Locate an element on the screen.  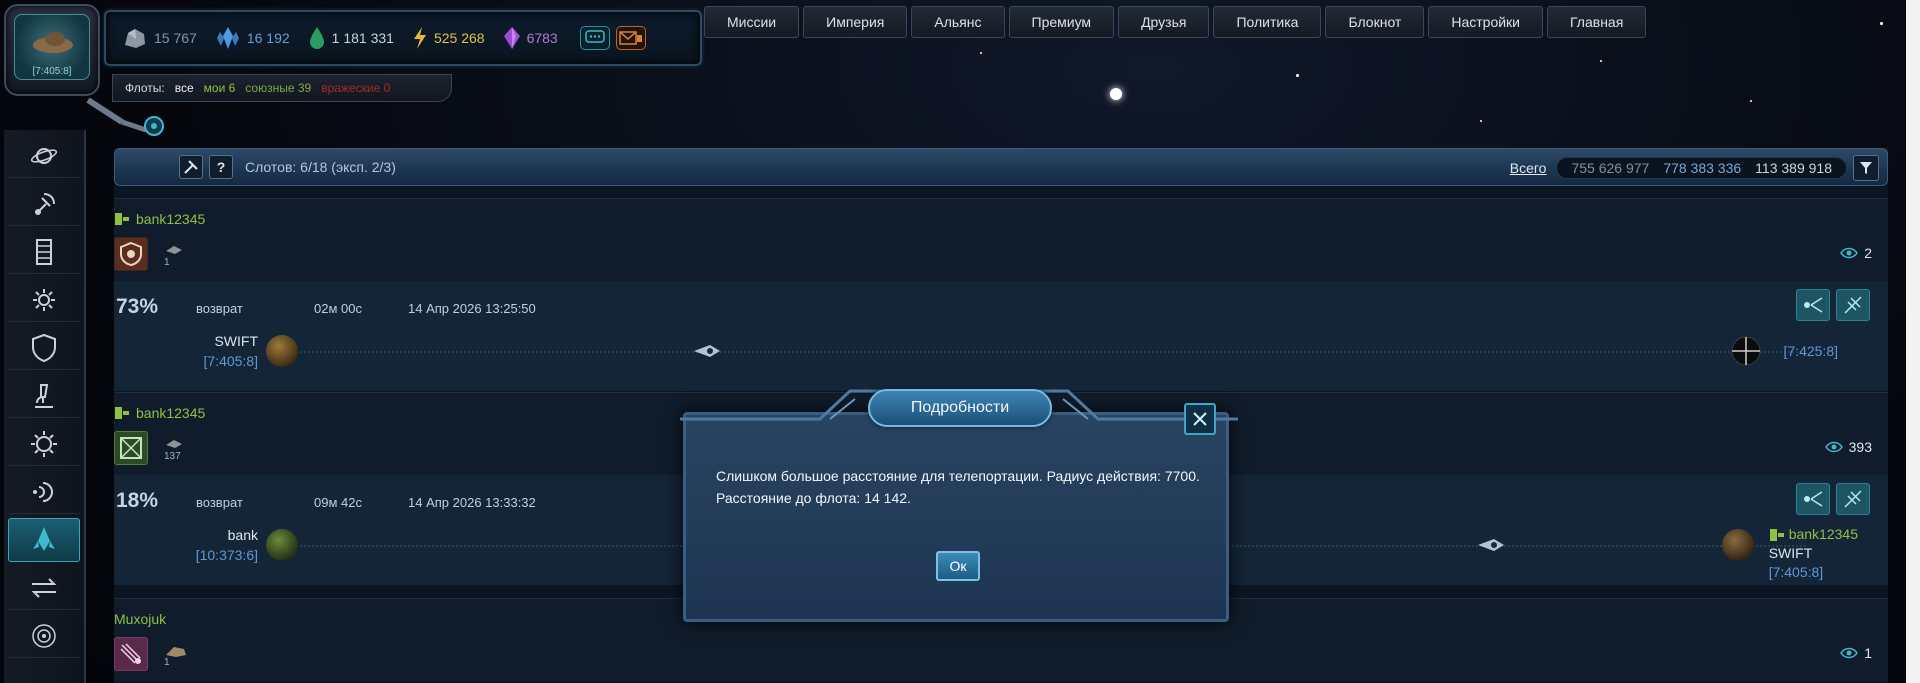
destination-coords: [7:425:8] is located at coordinates (1811, 351).